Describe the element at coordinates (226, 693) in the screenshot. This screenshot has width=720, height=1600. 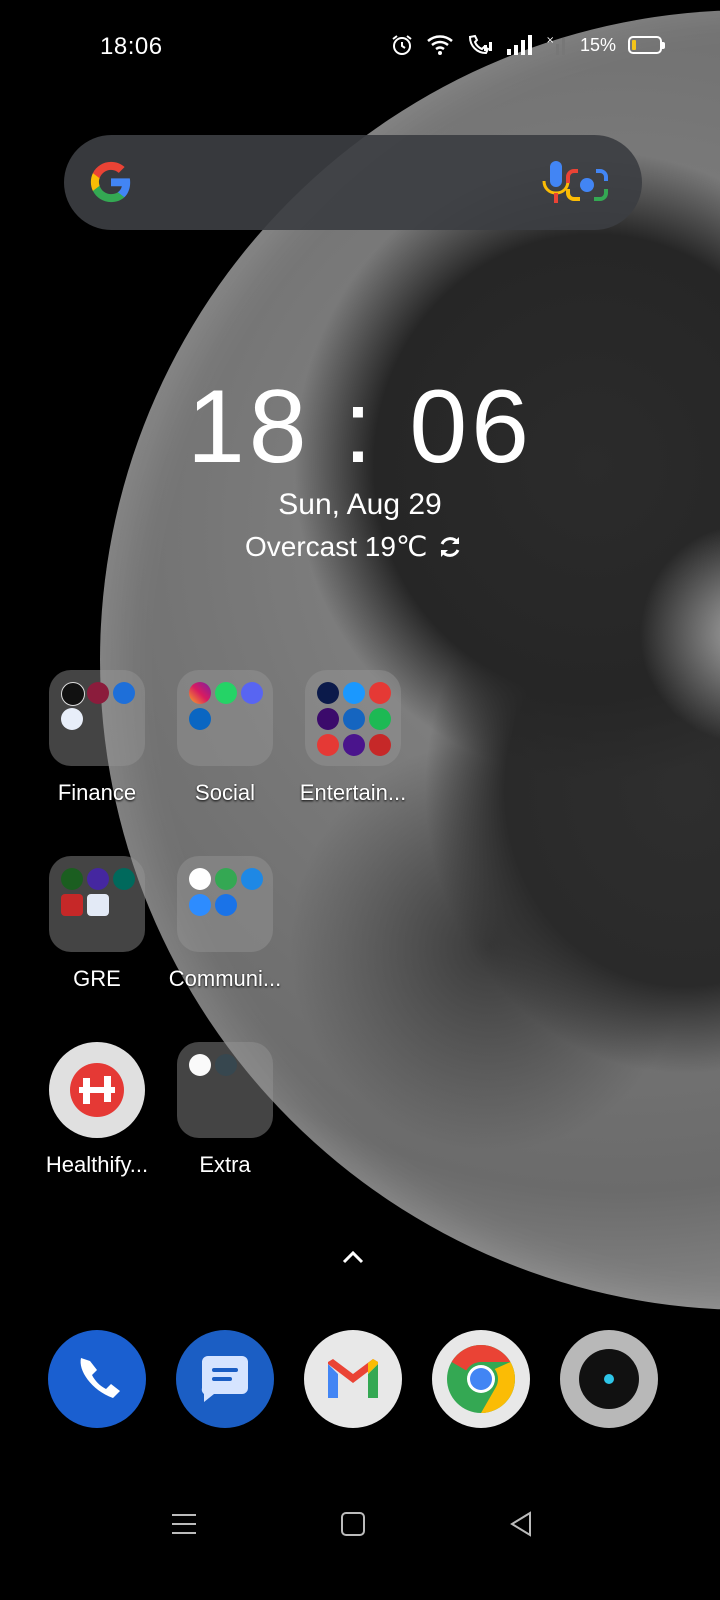
I see `whatsapp-icon` at that location.